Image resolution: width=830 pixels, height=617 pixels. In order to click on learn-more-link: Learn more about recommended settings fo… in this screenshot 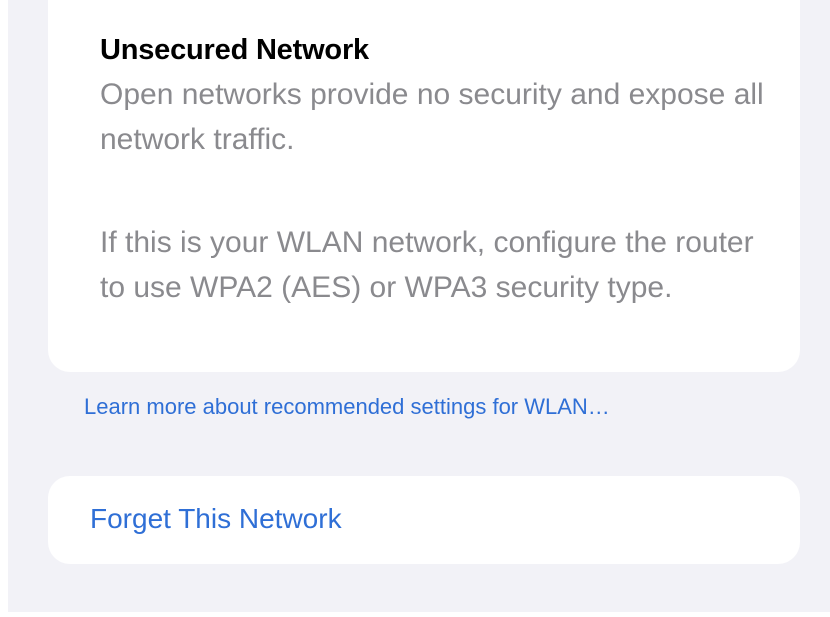, I will do `click(347, 407)`.